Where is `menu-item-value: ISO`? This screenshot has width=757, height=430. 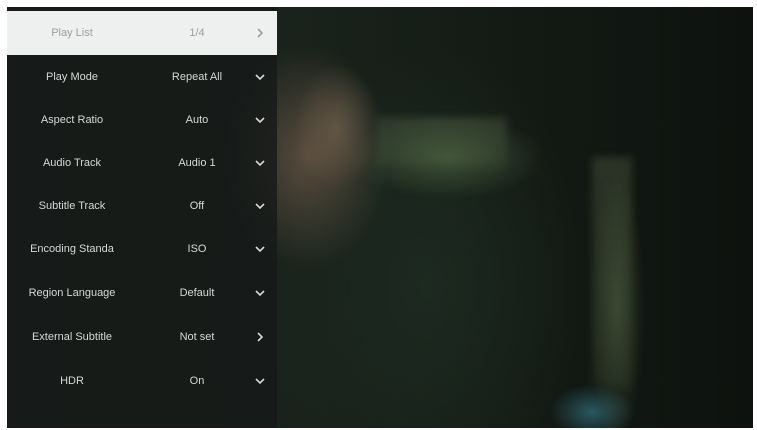 menu-item-value: ISO is located at coordinates (197, 249).